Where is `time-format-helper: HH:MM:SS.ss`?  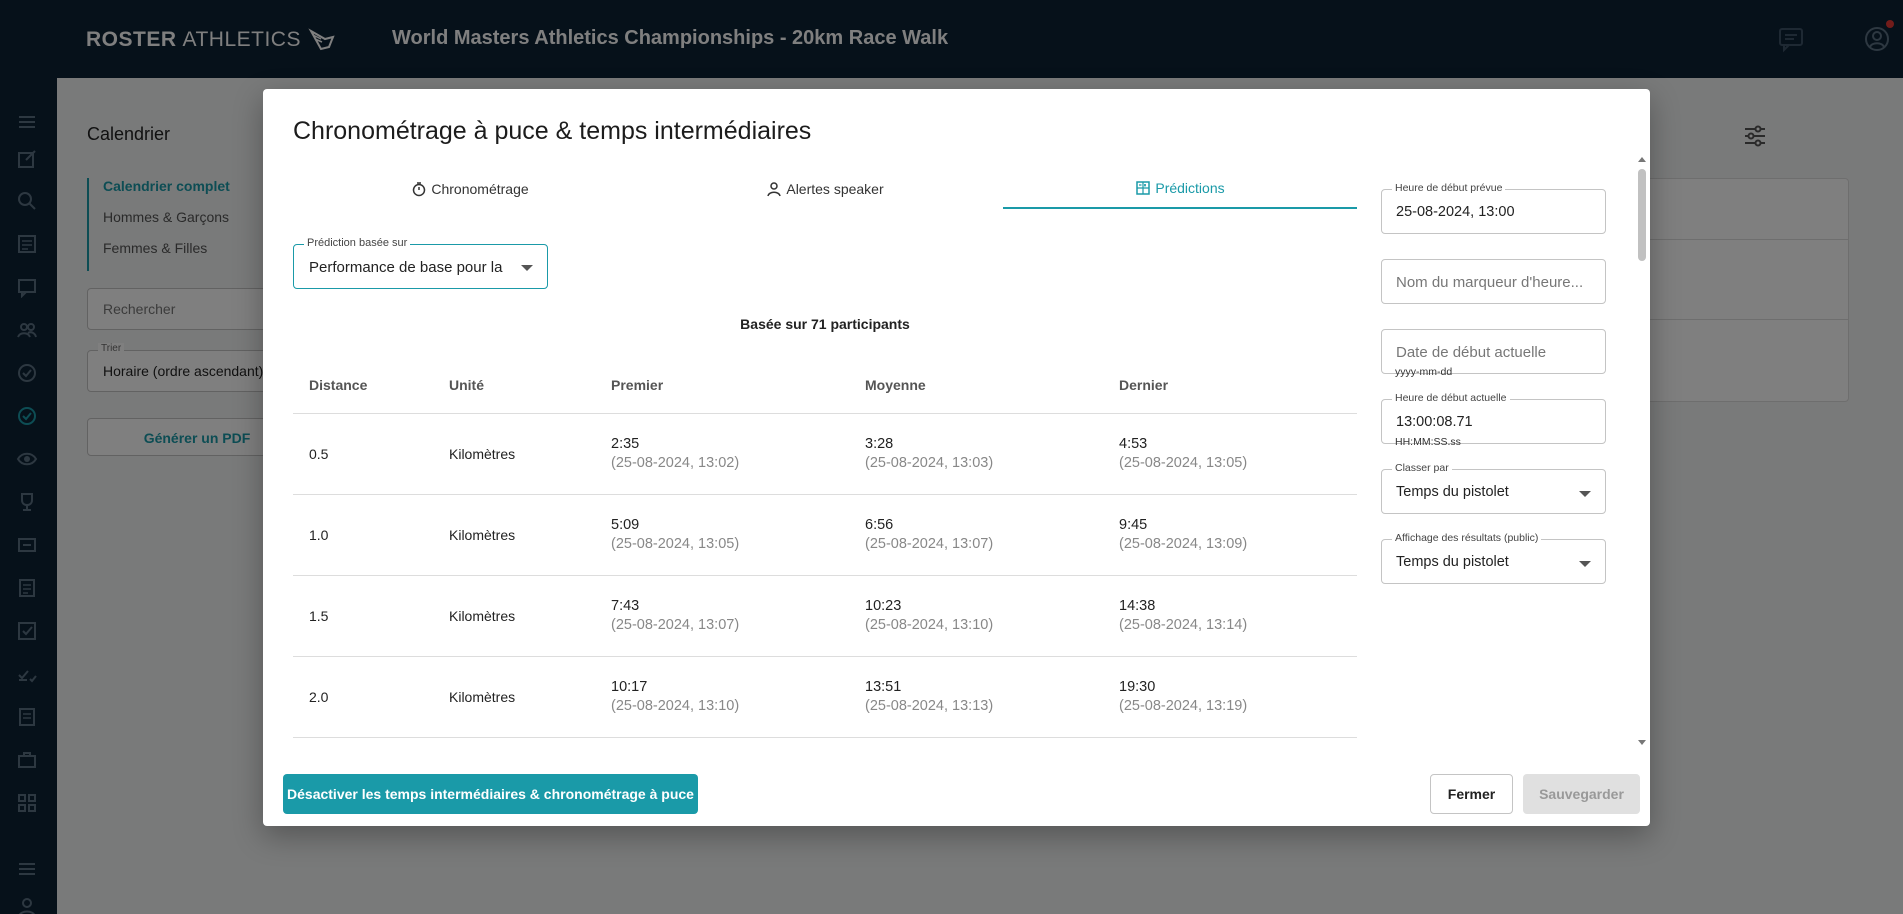 time-format-helper: HH:MM:SS.ss is located at coordinates (1428, 442).